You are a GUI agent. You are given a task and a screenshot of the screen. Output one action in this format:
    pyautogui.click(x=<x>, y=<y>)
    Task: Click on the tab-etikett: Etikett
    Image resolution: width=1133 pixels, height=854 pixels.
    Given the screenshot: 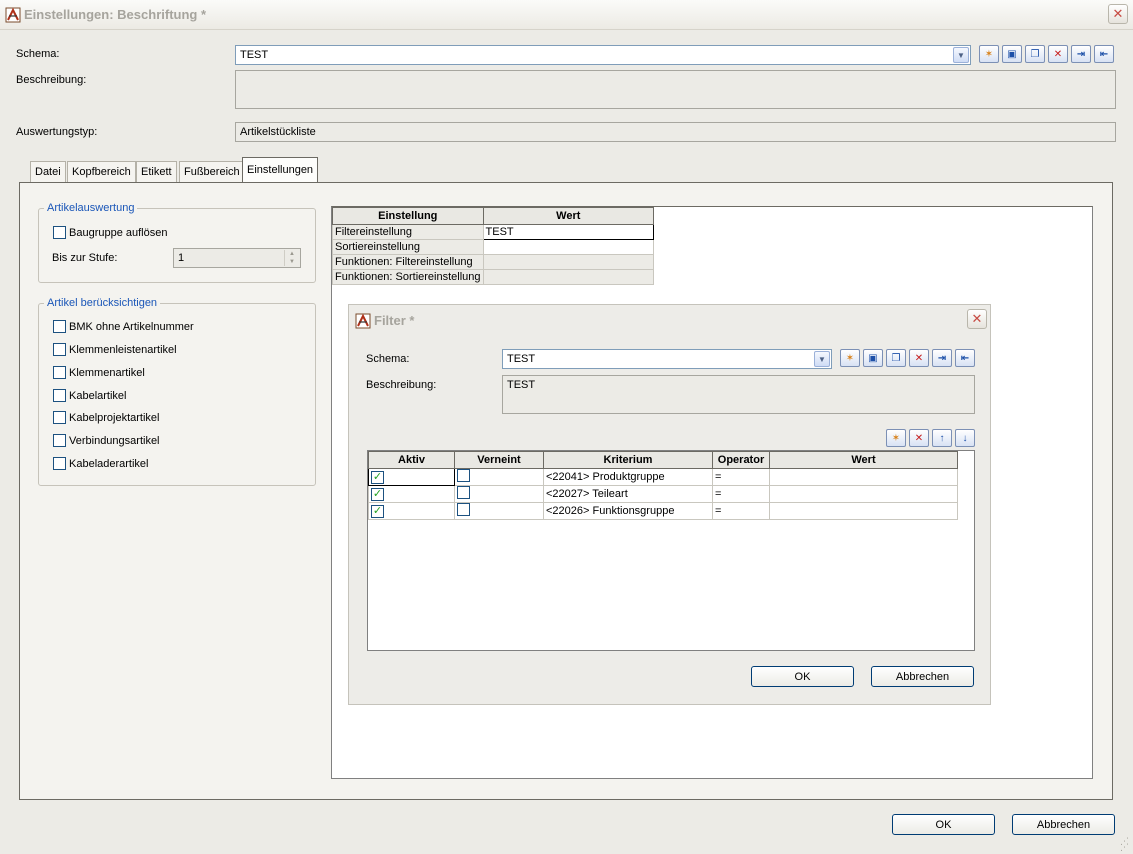 What is the action you would take?
    pyautogui.click(x=156, y=172)
    